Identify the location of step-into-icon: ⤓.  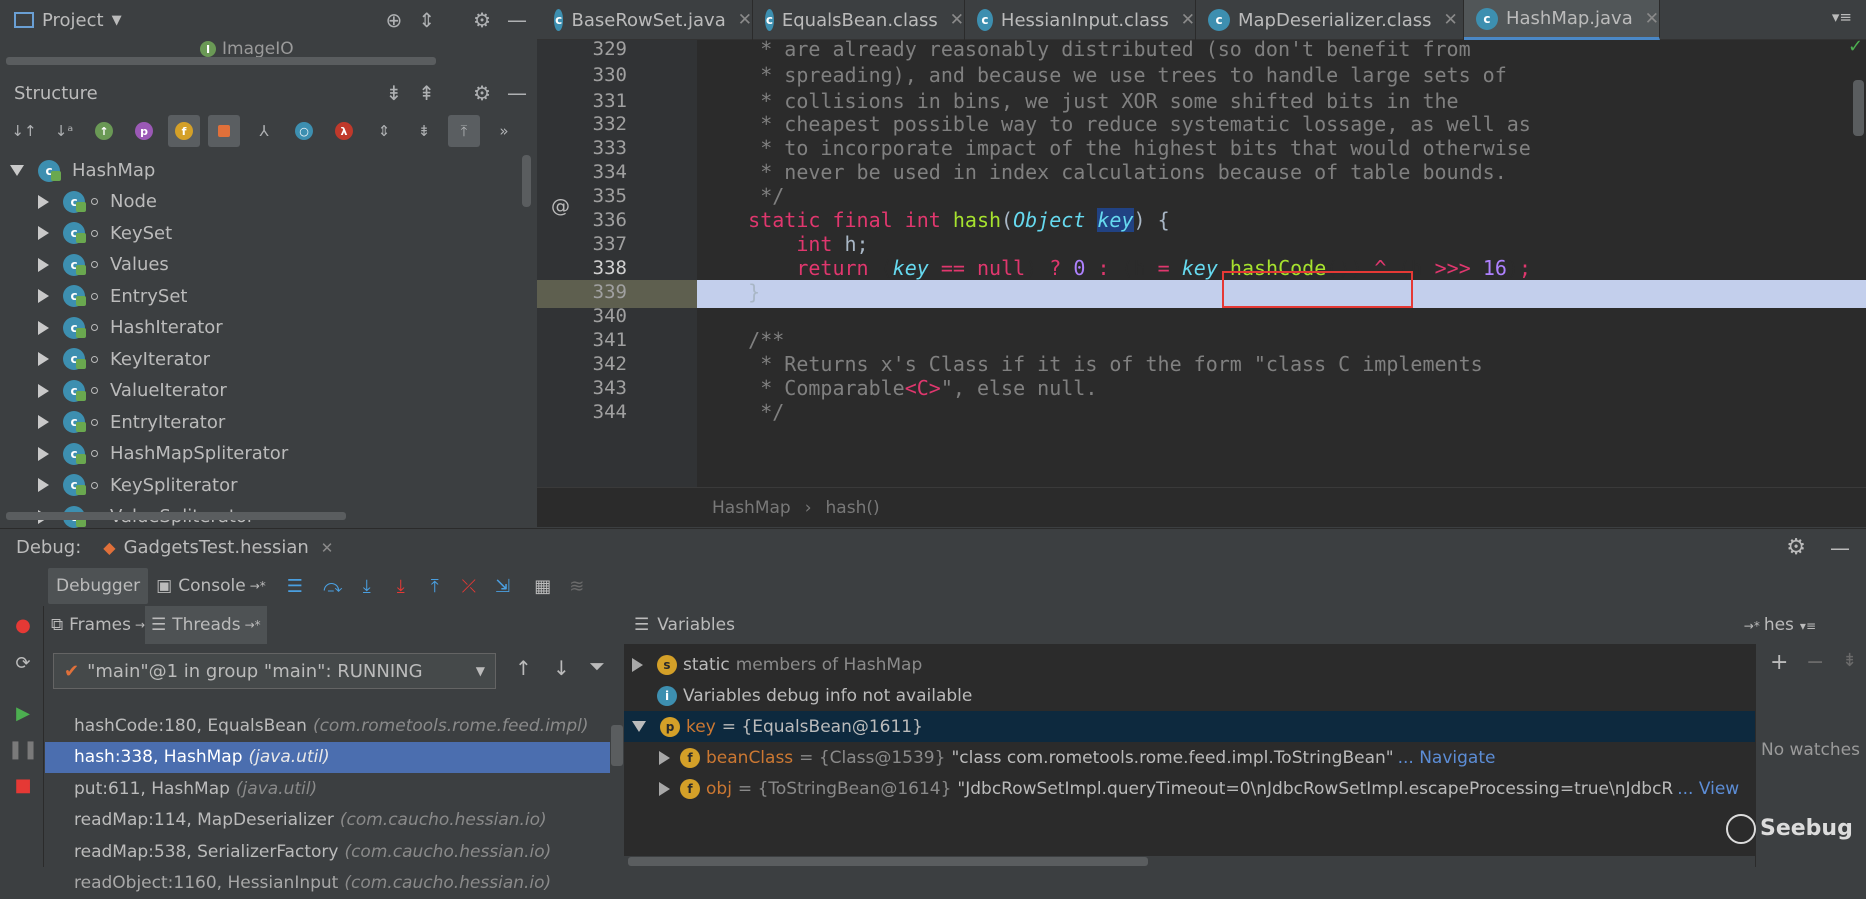
(367, 586).